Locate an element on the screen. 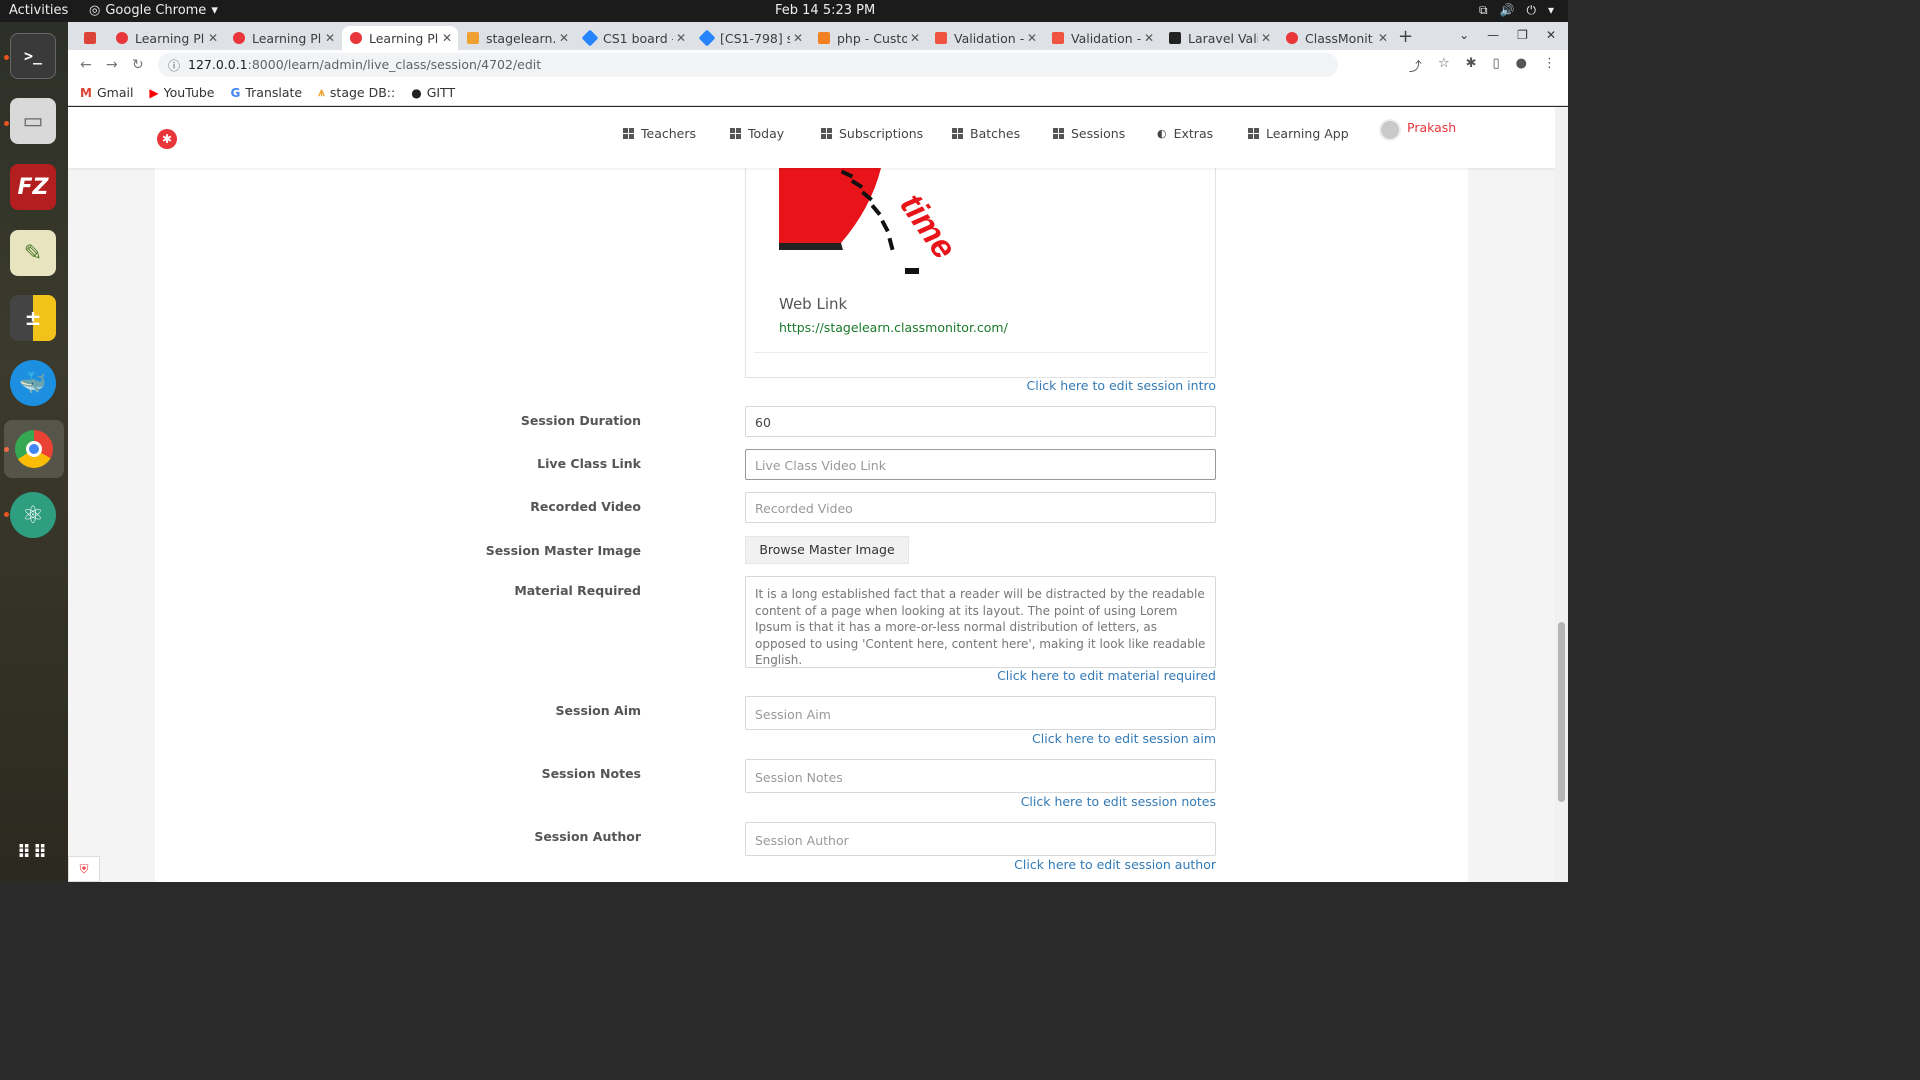  activities-button: Activities is located at coordinates (38, 10).